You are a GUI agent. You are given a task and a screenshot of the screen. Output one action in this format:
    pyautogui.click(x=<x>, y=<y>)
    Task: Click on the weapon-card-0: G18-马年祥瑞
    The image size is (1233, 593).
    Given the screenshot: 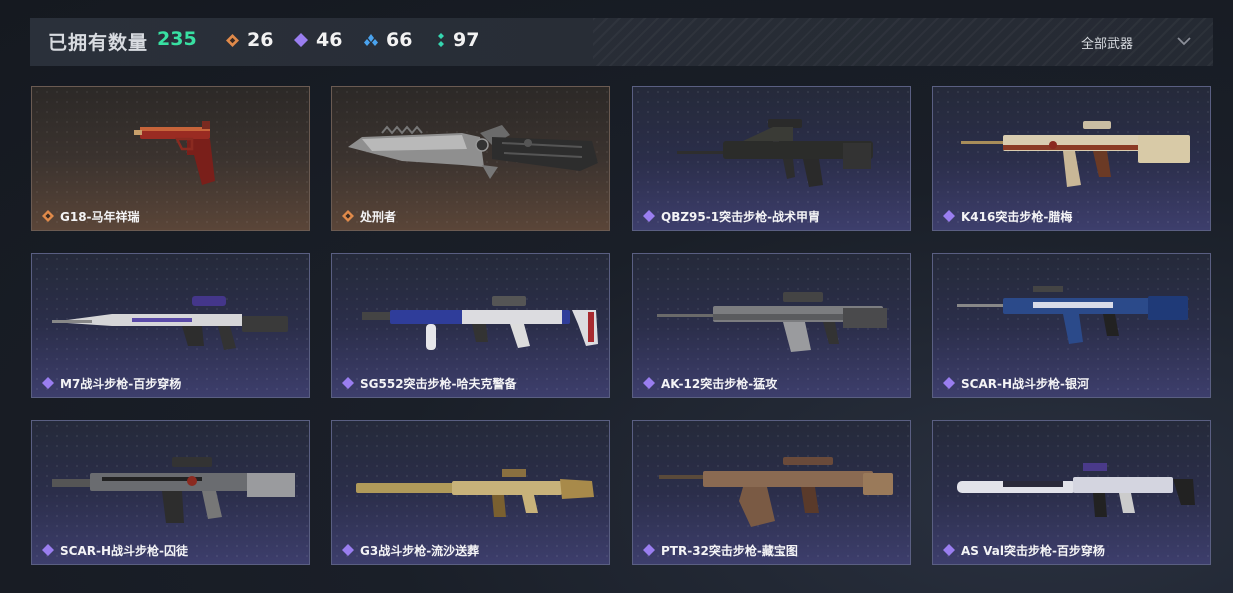 What is the action you would take?
    pyautogui.click(x=170, y=158)
    